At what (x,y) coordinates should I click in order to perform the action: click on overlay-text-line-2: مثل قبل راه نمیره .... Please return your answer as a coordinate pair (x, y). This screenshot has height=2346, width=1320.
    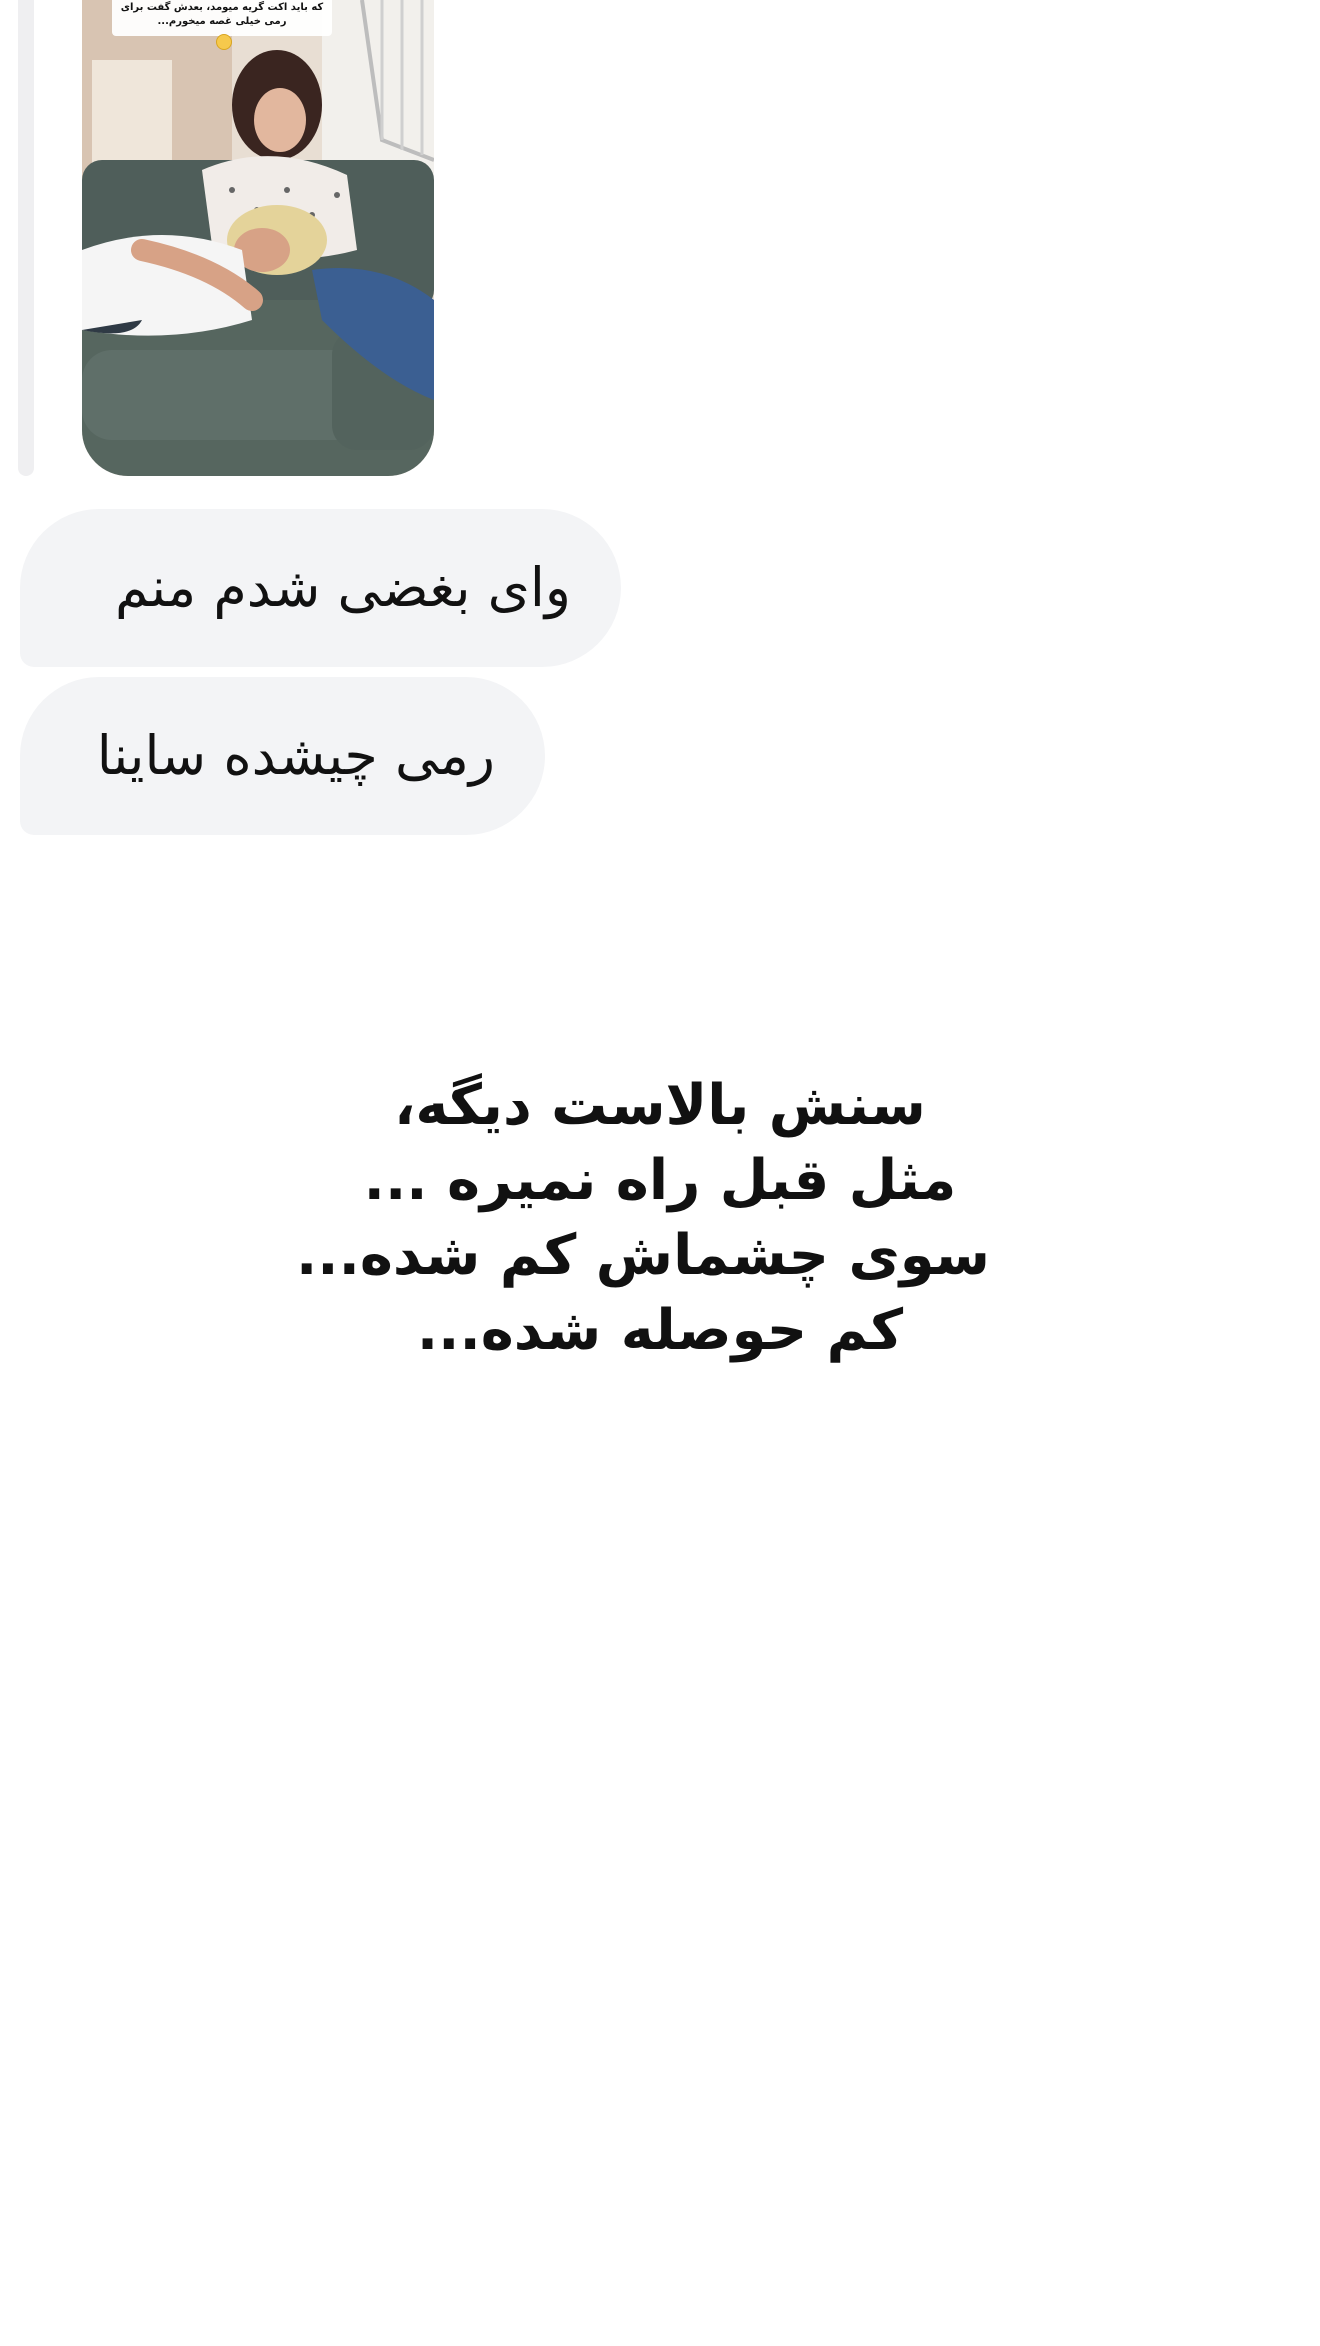
    Looking at the image, I should click on (660, 1180).